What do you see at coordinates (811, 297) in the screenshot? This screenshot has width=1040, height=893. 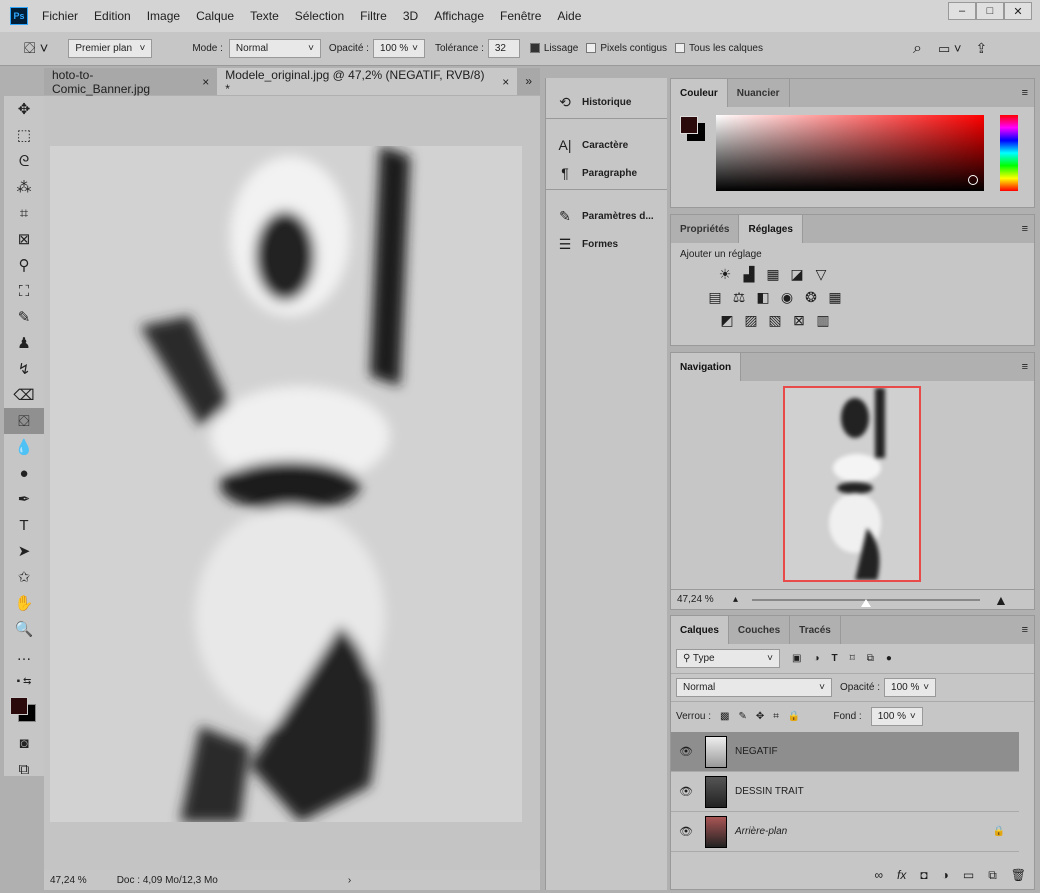 I see `channel-mixer-icon: ❂` at bounding box center [811, 297].